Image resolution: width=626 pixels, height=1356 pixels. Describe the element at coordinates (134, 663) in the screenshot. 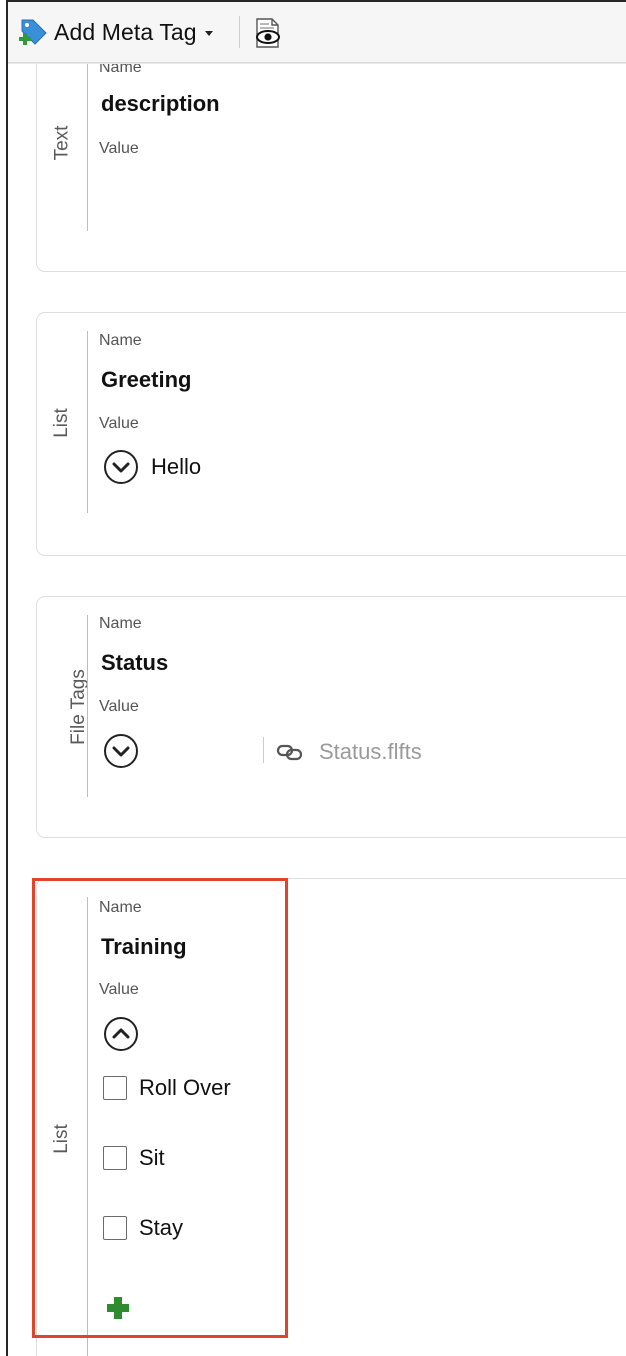

I see `tag-name-value: Status` at that location.